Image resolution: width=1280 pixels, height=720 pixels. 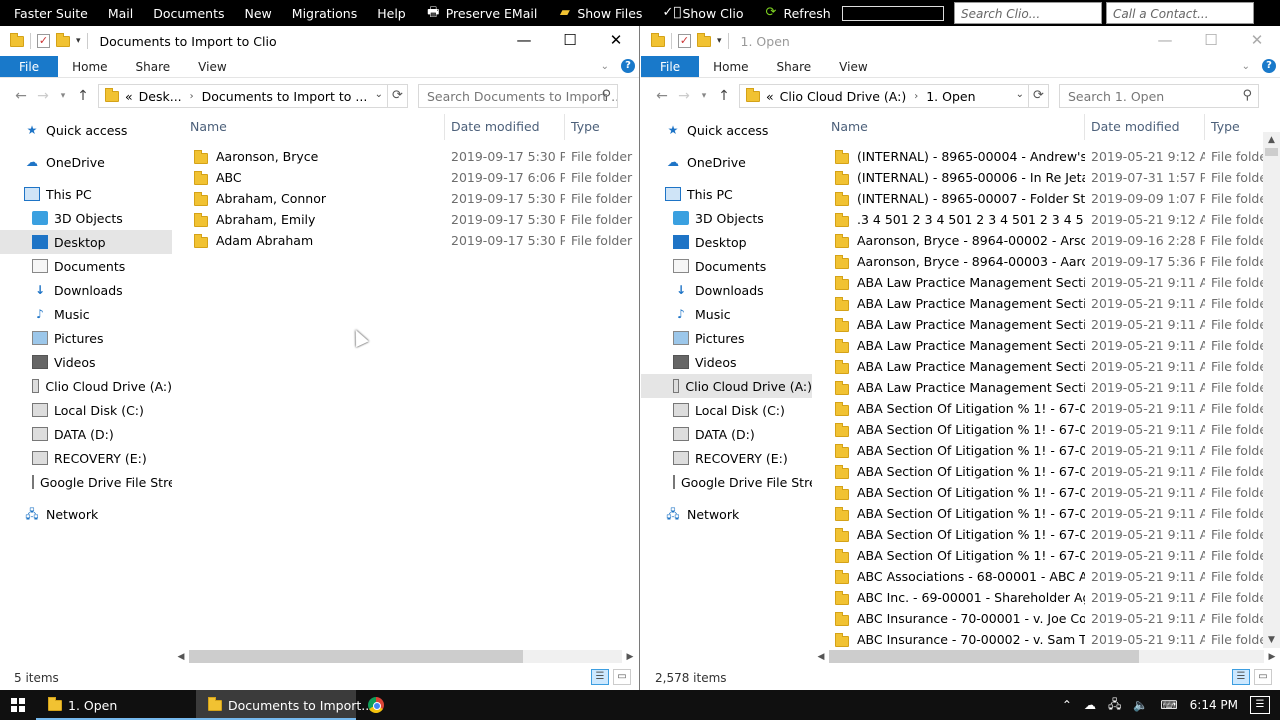 I want to click on forward-arrow-icon: →, so click(x=43, y=96).